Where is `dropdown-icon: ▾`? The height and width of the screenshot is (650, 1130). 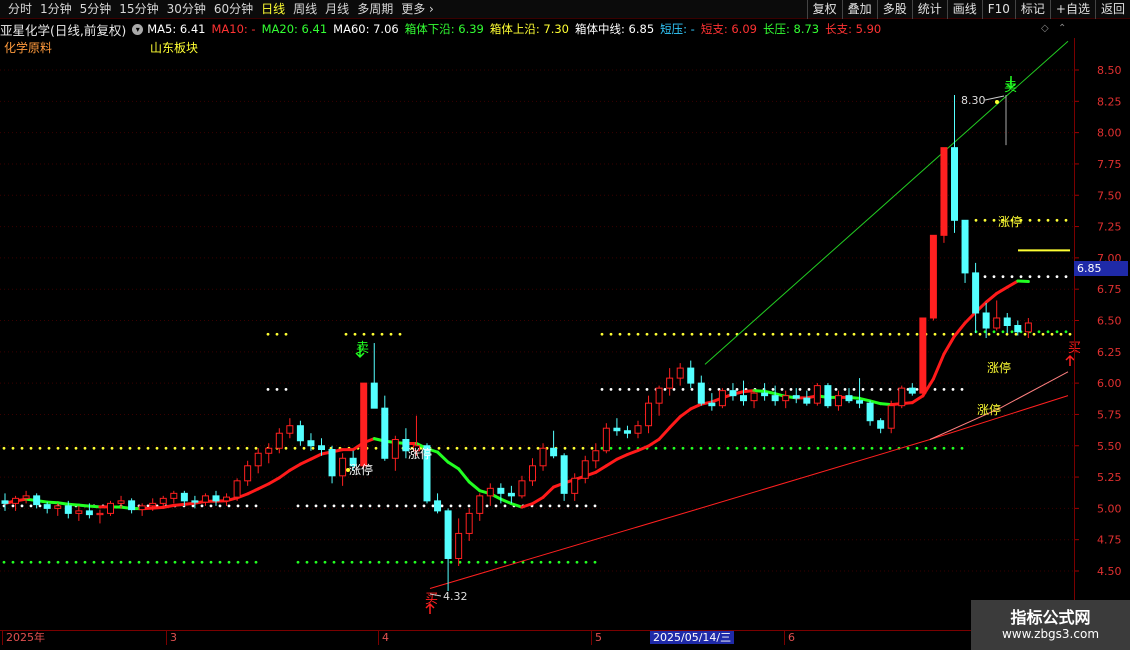
dropdown-icon: ▾ is located at coordinates (138, 29).